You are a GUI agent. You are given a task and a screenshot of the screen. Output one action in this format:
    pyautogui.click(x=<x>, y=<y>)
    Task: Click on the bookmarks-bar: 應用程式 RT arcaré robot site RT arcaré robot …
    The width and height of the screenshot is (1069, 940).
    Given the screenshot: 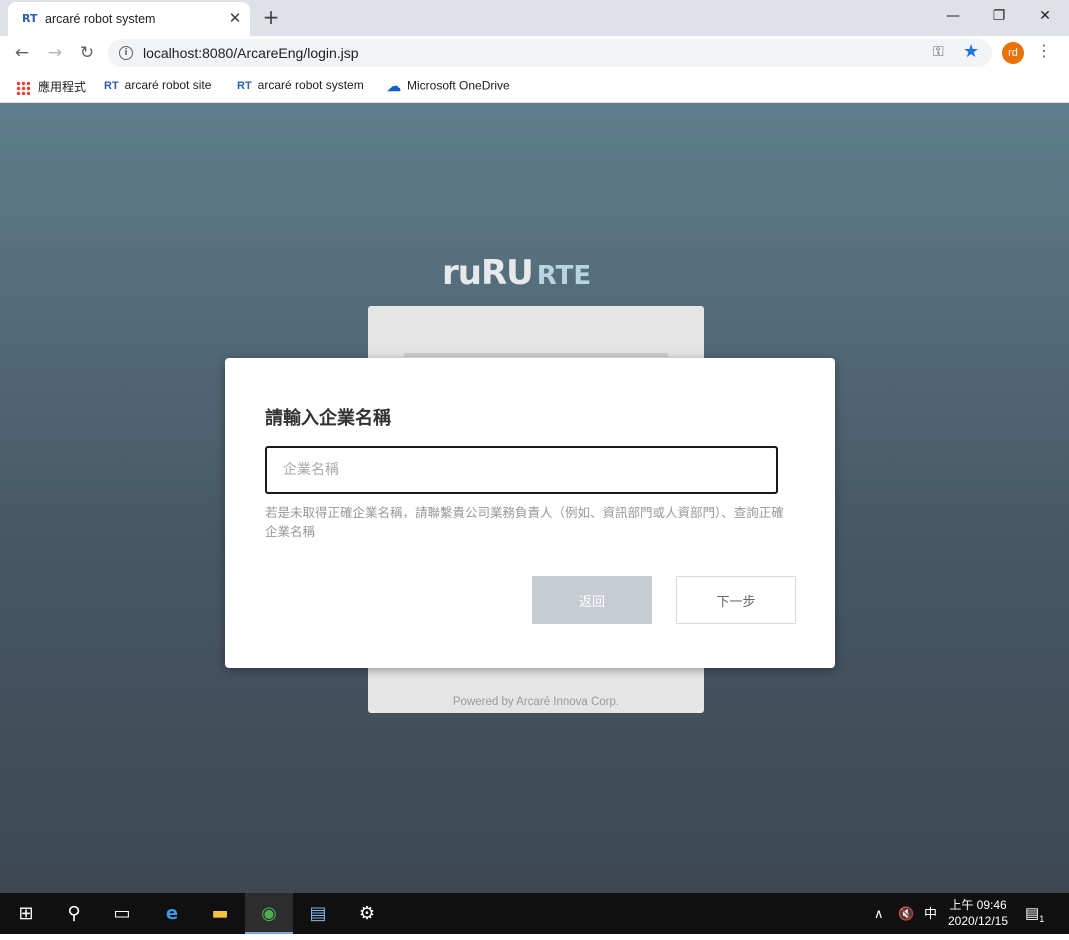 What is the action you would take?
    pyautogui.click(x=534, y=86)
    